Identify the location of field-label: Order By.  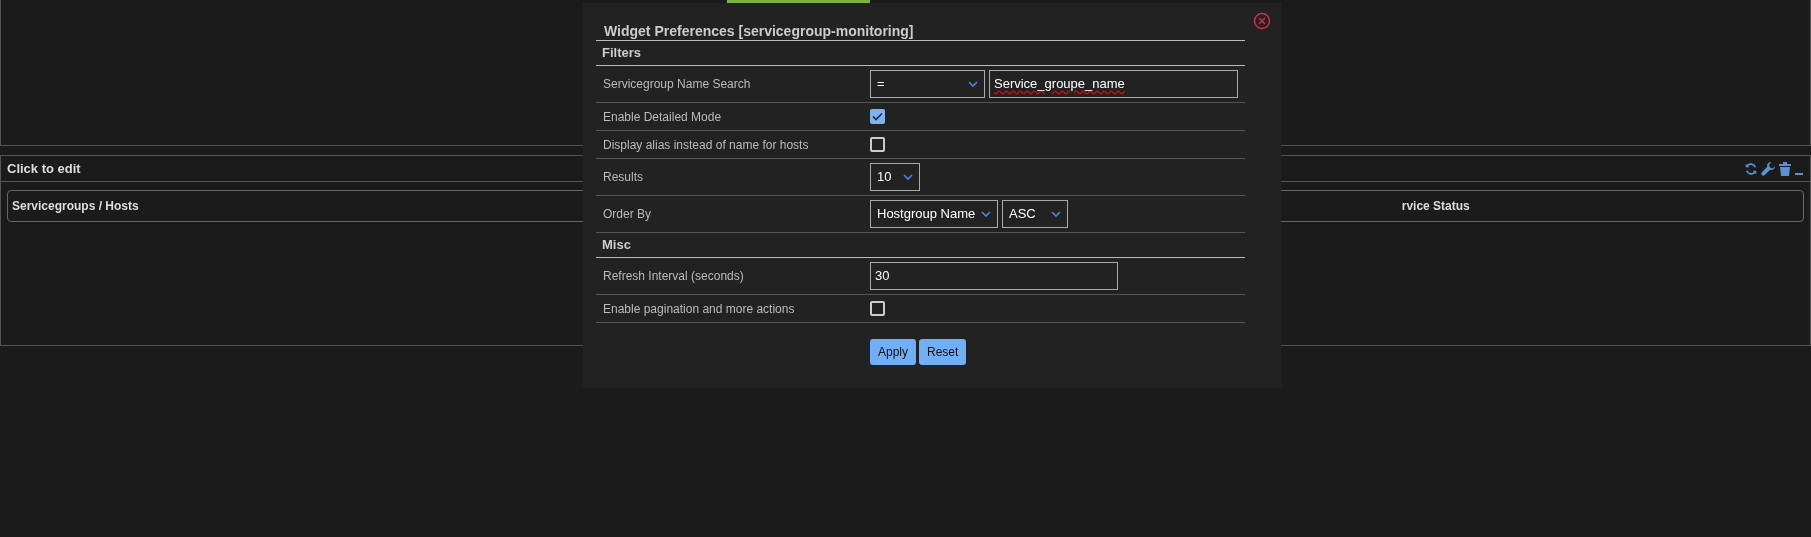
(627, 214).